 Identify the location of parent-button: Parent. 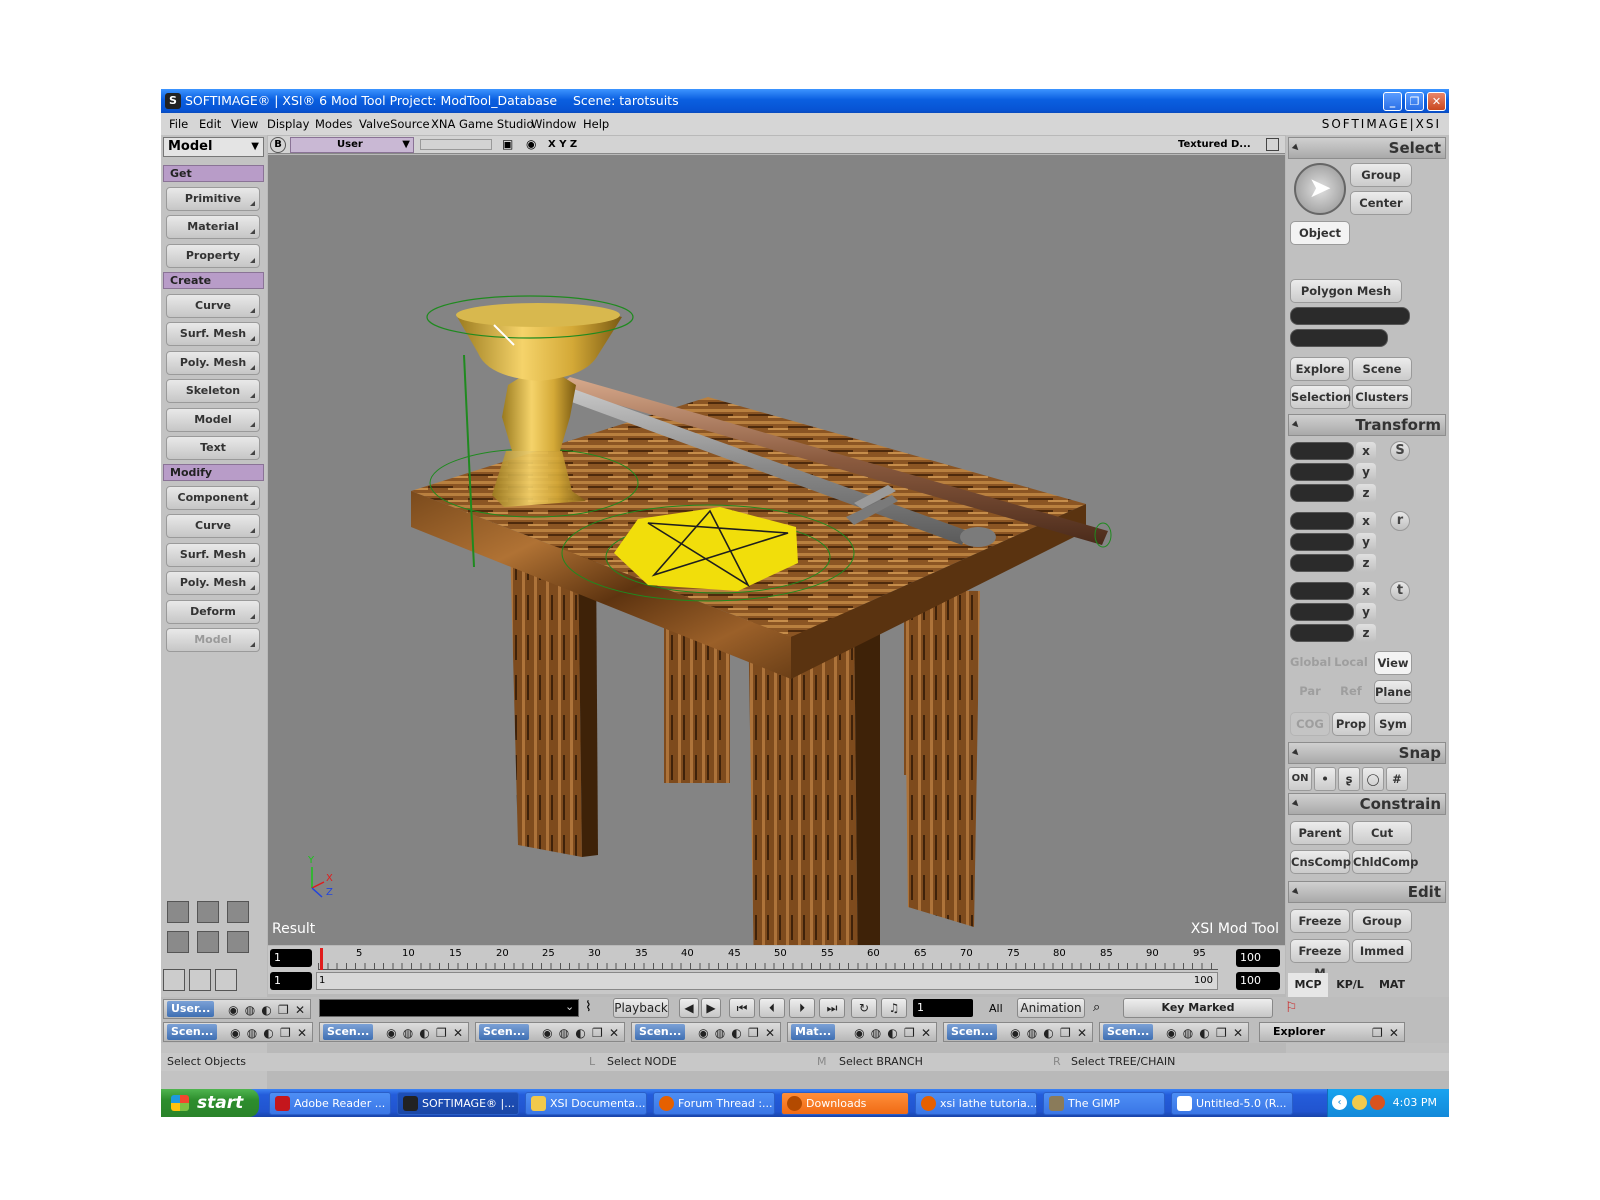
(1320, 833).